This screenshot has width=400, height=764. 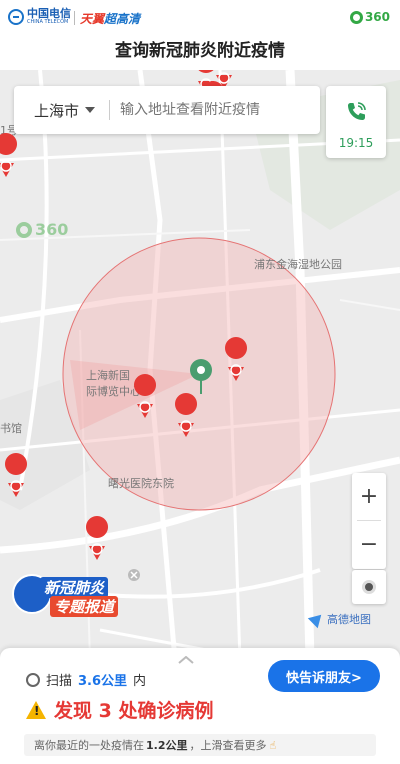 I want to click on special-report-banner: 新冠肺炎 专题报道, so click(x=67, y=596).